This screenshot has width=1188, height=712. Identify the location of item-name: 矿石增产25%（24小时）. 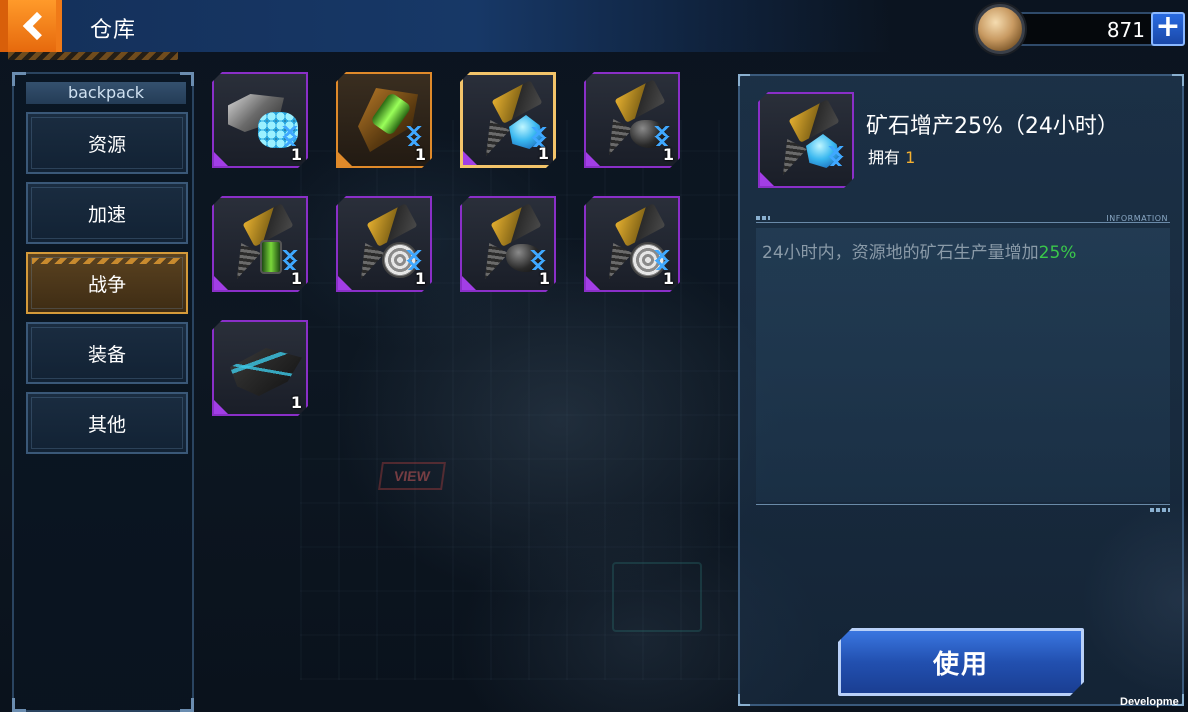
(992, 126).